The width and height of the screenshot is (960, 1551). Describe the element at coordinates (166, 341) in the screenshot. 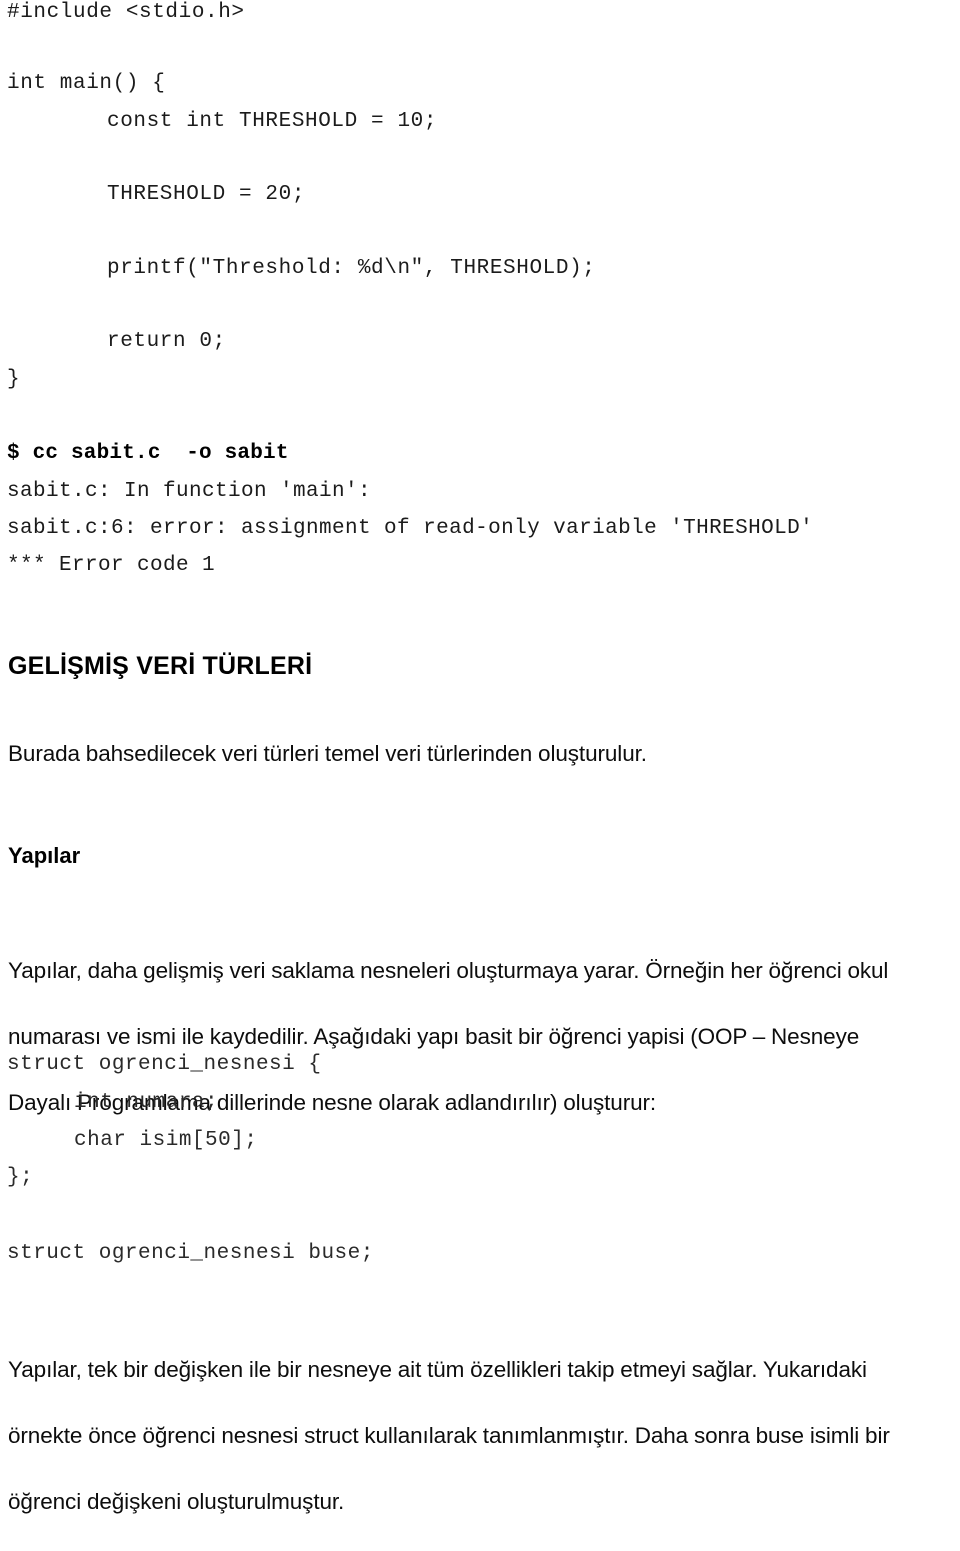

I see `code-line-return: return 0;` at that location.